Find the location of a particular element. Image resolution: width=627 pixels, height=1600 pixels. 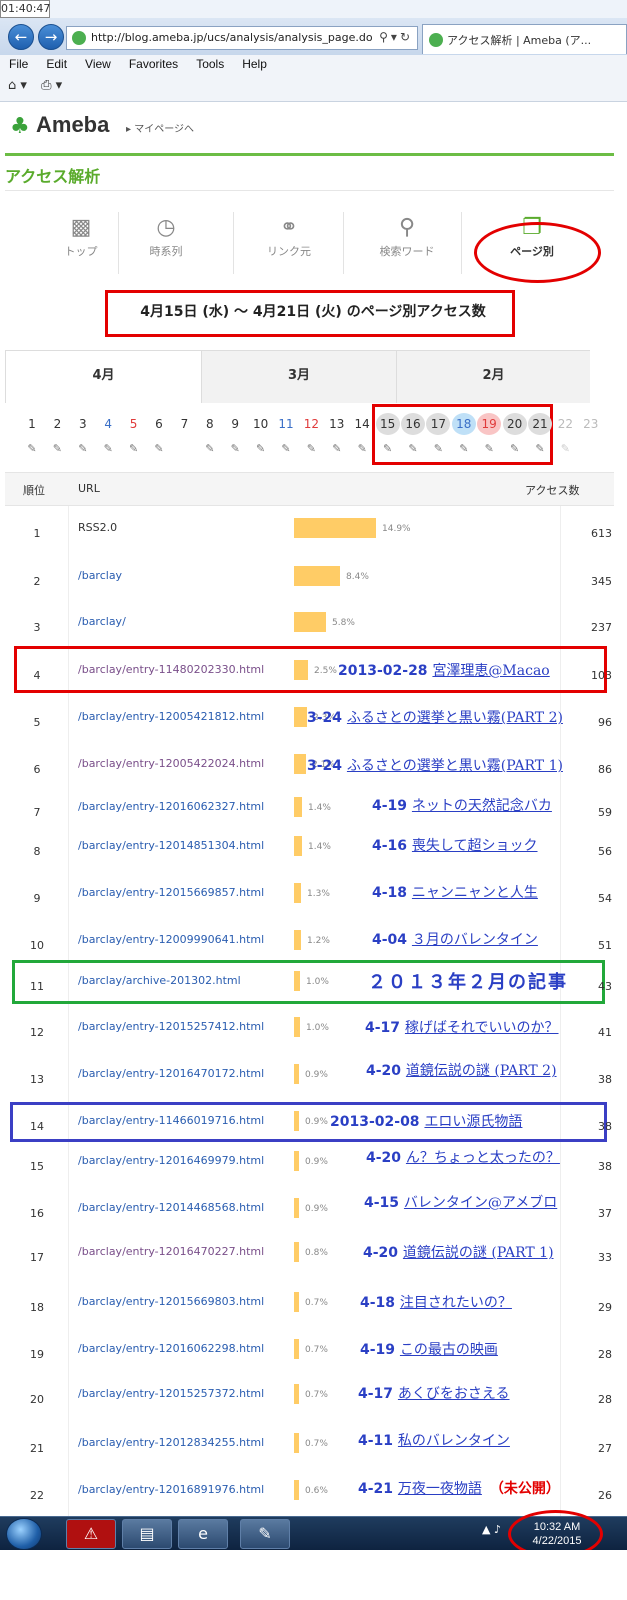

row-share-percent: 1.4% is located at coordinates (319, 847).